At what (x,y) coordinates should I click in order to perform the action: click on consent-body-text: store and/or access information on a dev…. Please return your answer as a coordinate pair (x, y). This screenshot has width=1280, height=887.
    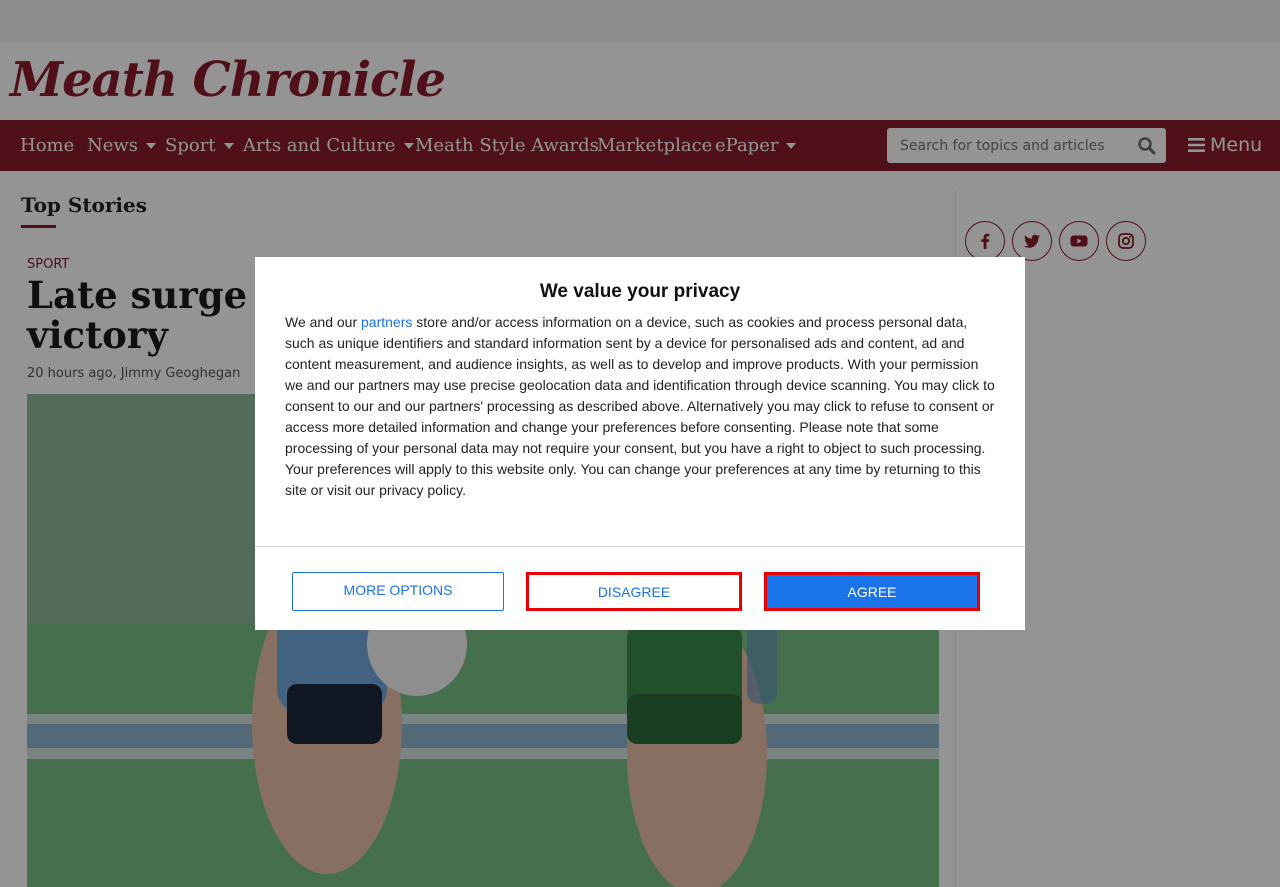
    Looking at the image, I should click on (640, 406).